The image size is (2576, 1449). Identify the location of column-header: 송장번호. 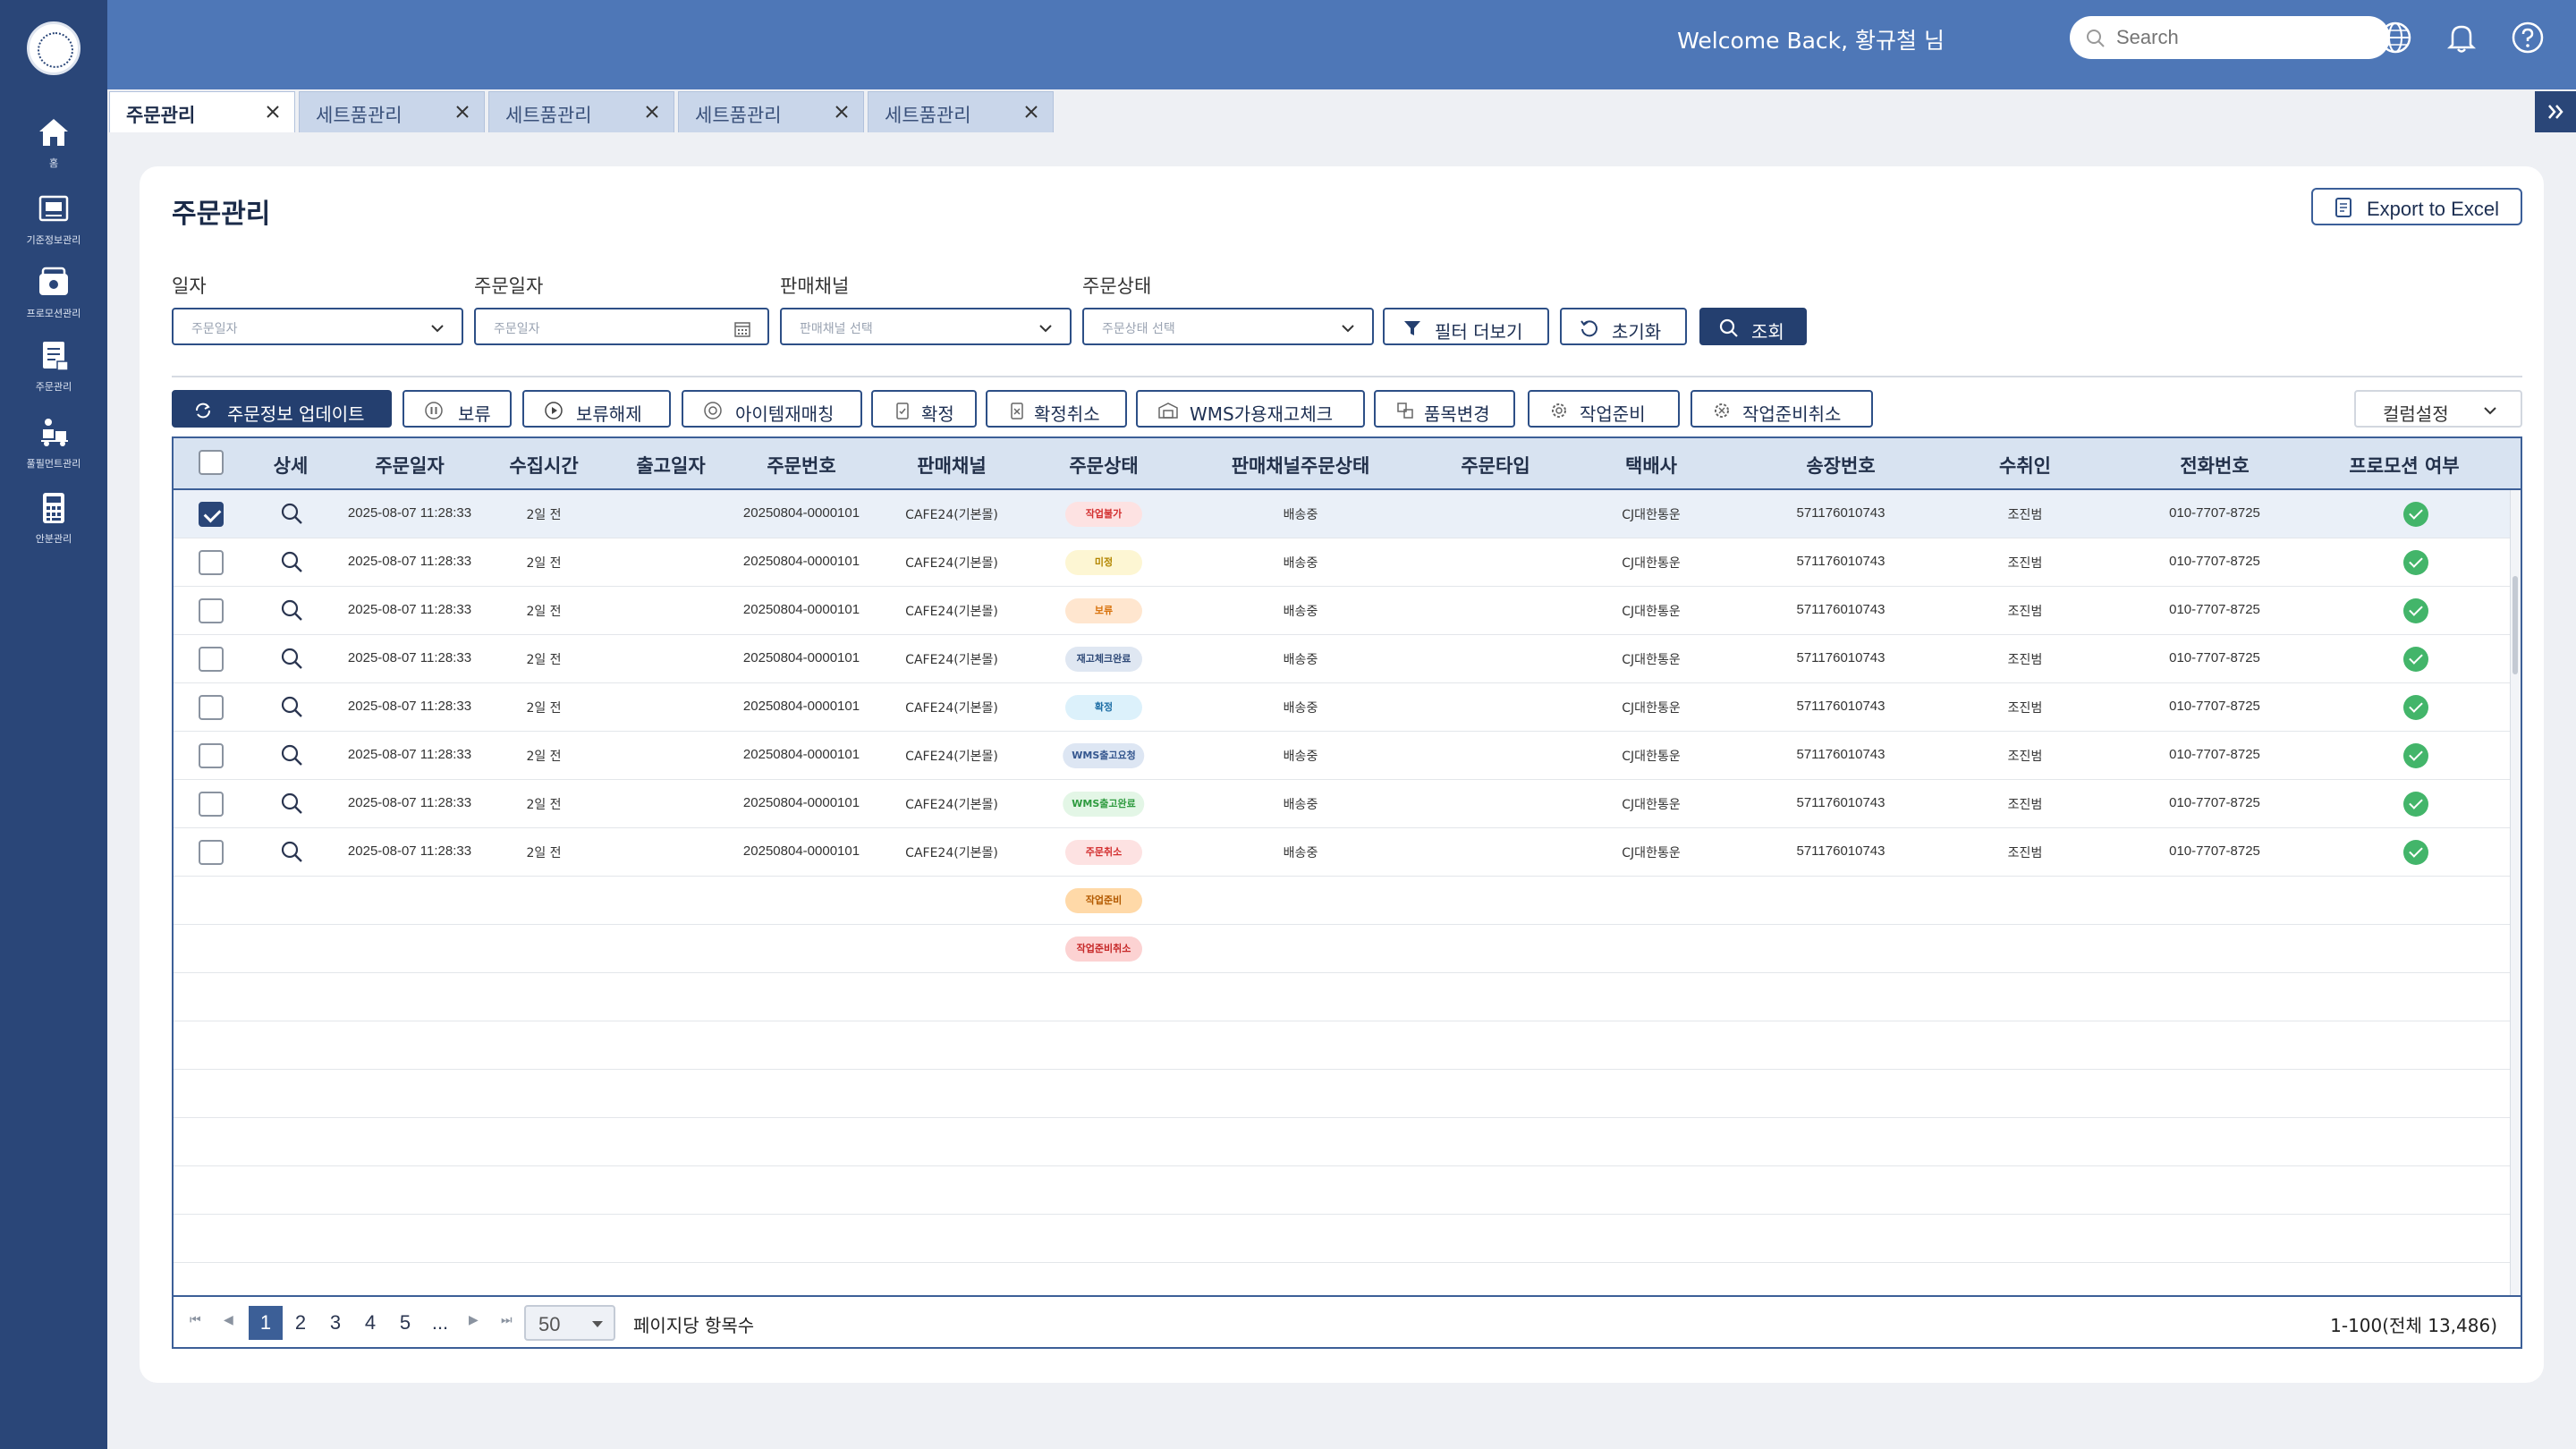
(1840, 465).